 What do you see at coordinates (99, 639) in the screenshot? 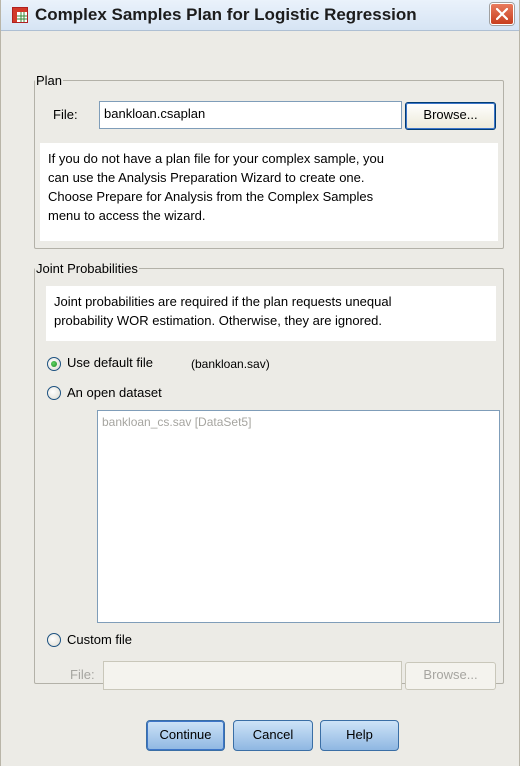
I see `custom-file-label: Custom file` at bounding box center [99, 639].